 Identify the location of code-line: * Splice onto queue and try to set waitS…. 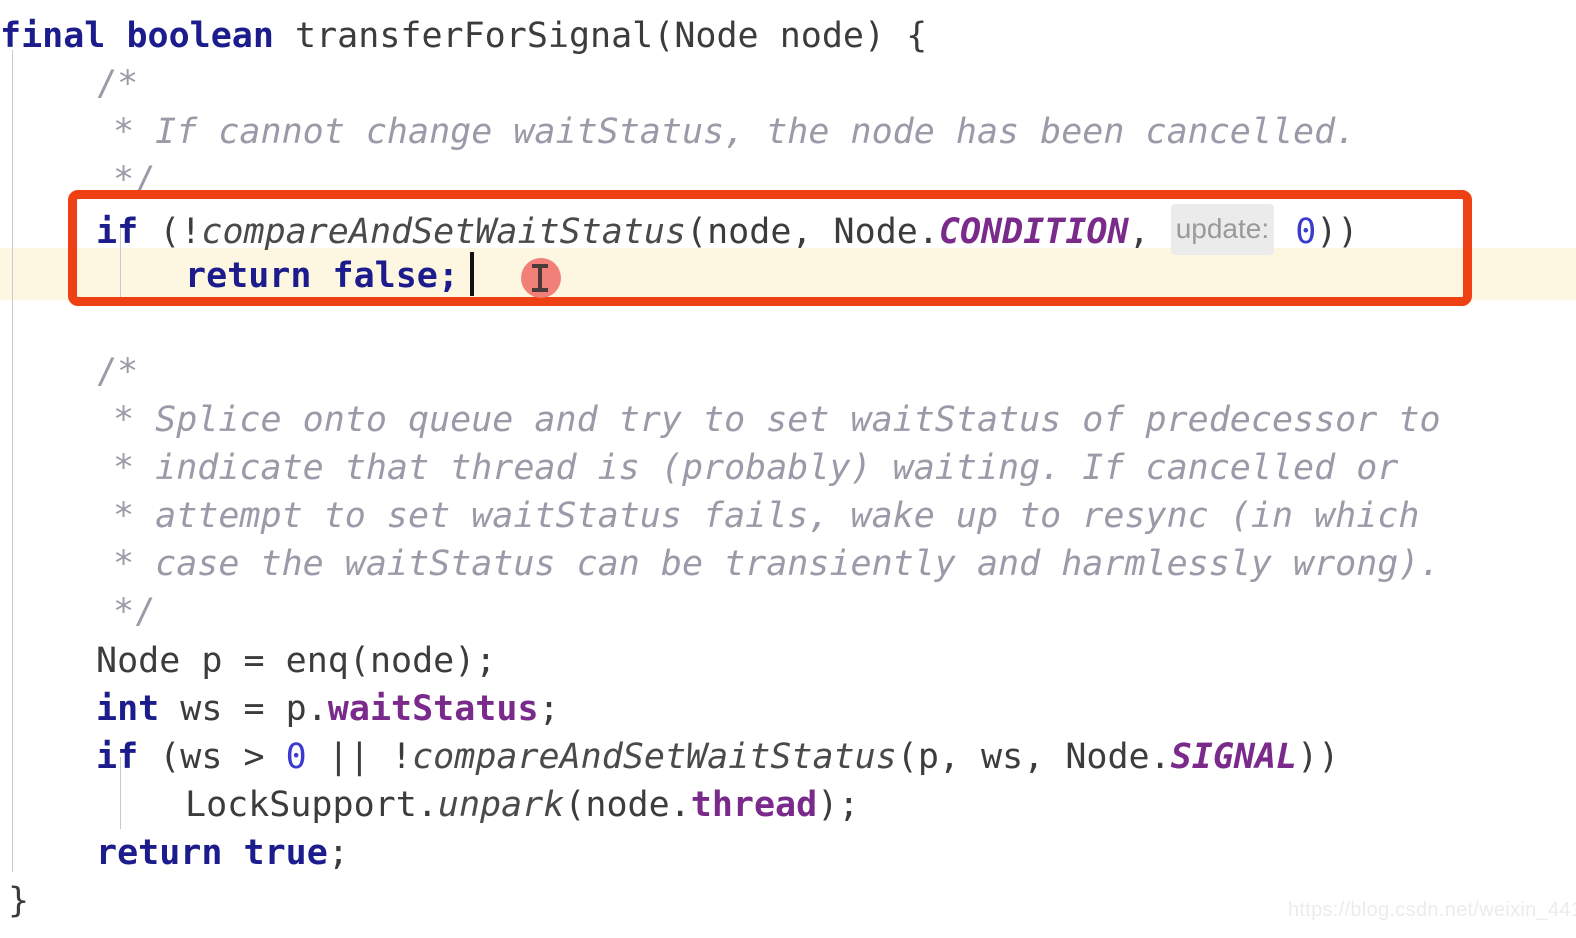
(720, 420).